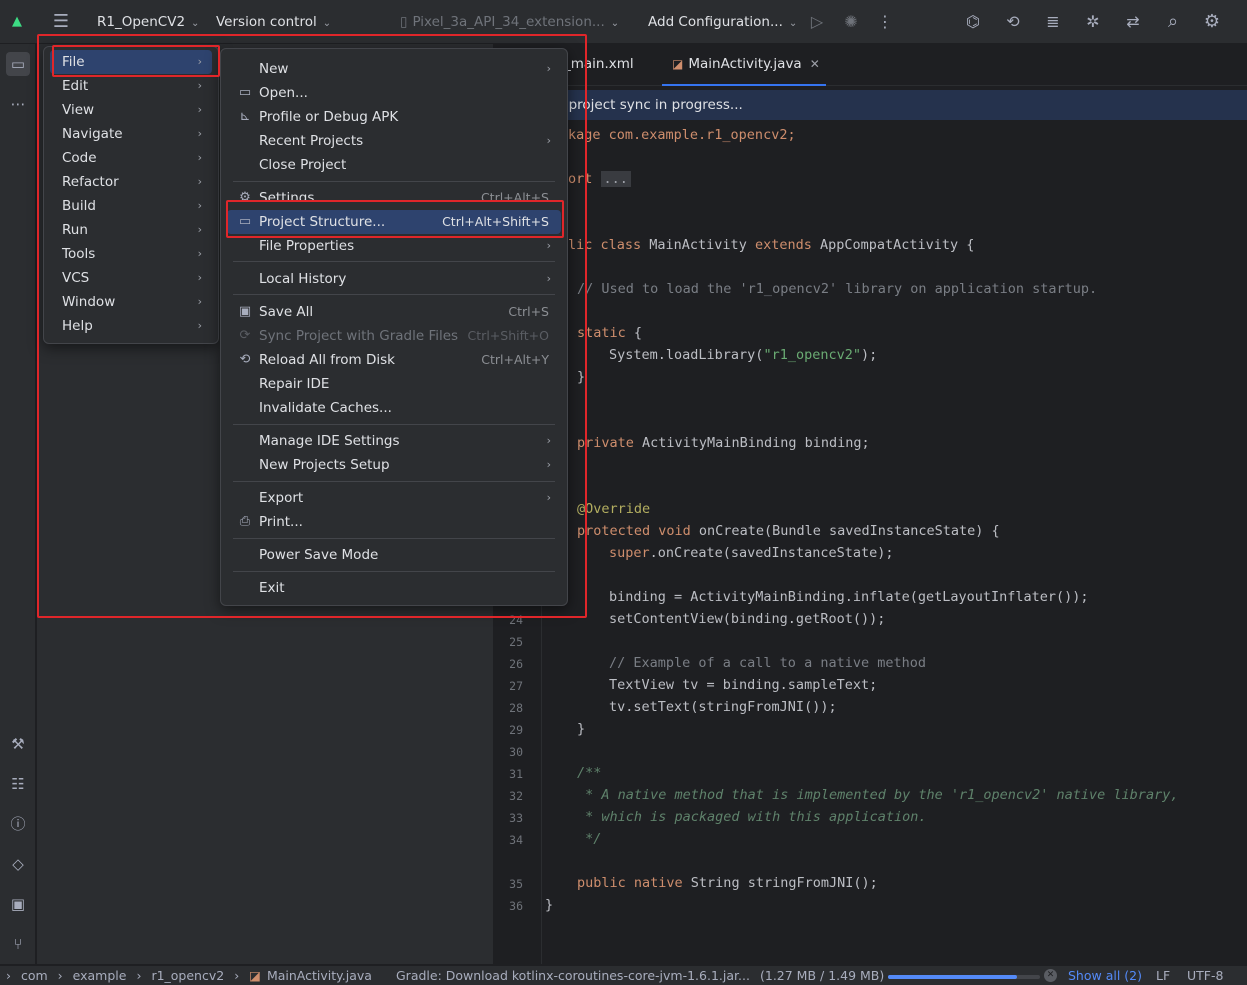 The width and height of the screenshot is (1247, 985). I want to click on code-line: /**, so click(589, 773).